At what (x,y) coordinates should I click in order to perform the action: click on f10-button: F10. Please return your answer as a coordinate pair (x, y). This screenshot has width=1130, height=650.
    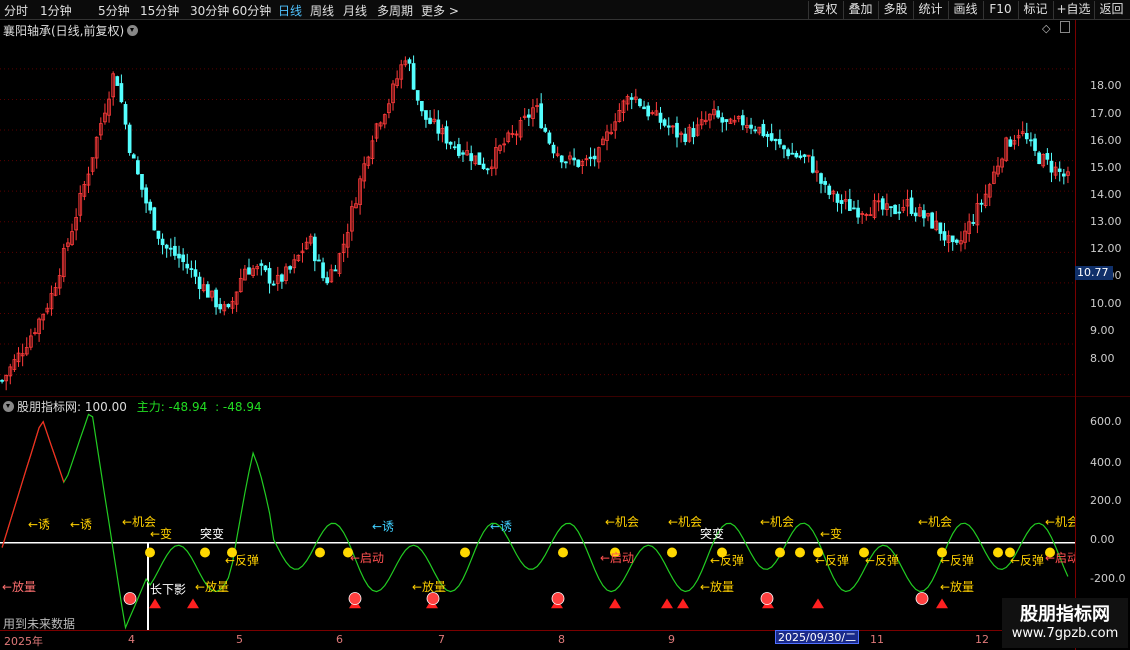
    Looking at the image, I should click on (1000, 10).